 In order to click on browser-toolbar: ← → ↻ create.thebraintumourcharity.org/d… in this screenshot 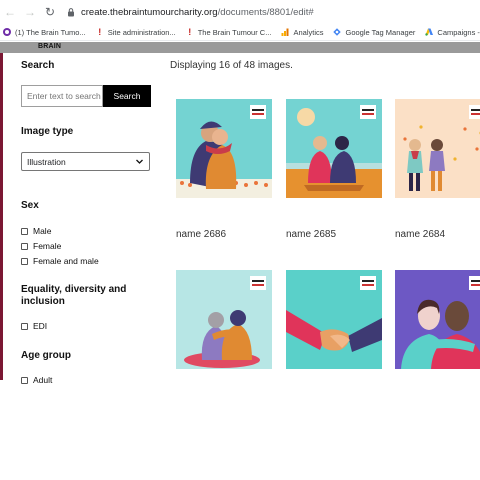, I will do `click(240, 12)`.